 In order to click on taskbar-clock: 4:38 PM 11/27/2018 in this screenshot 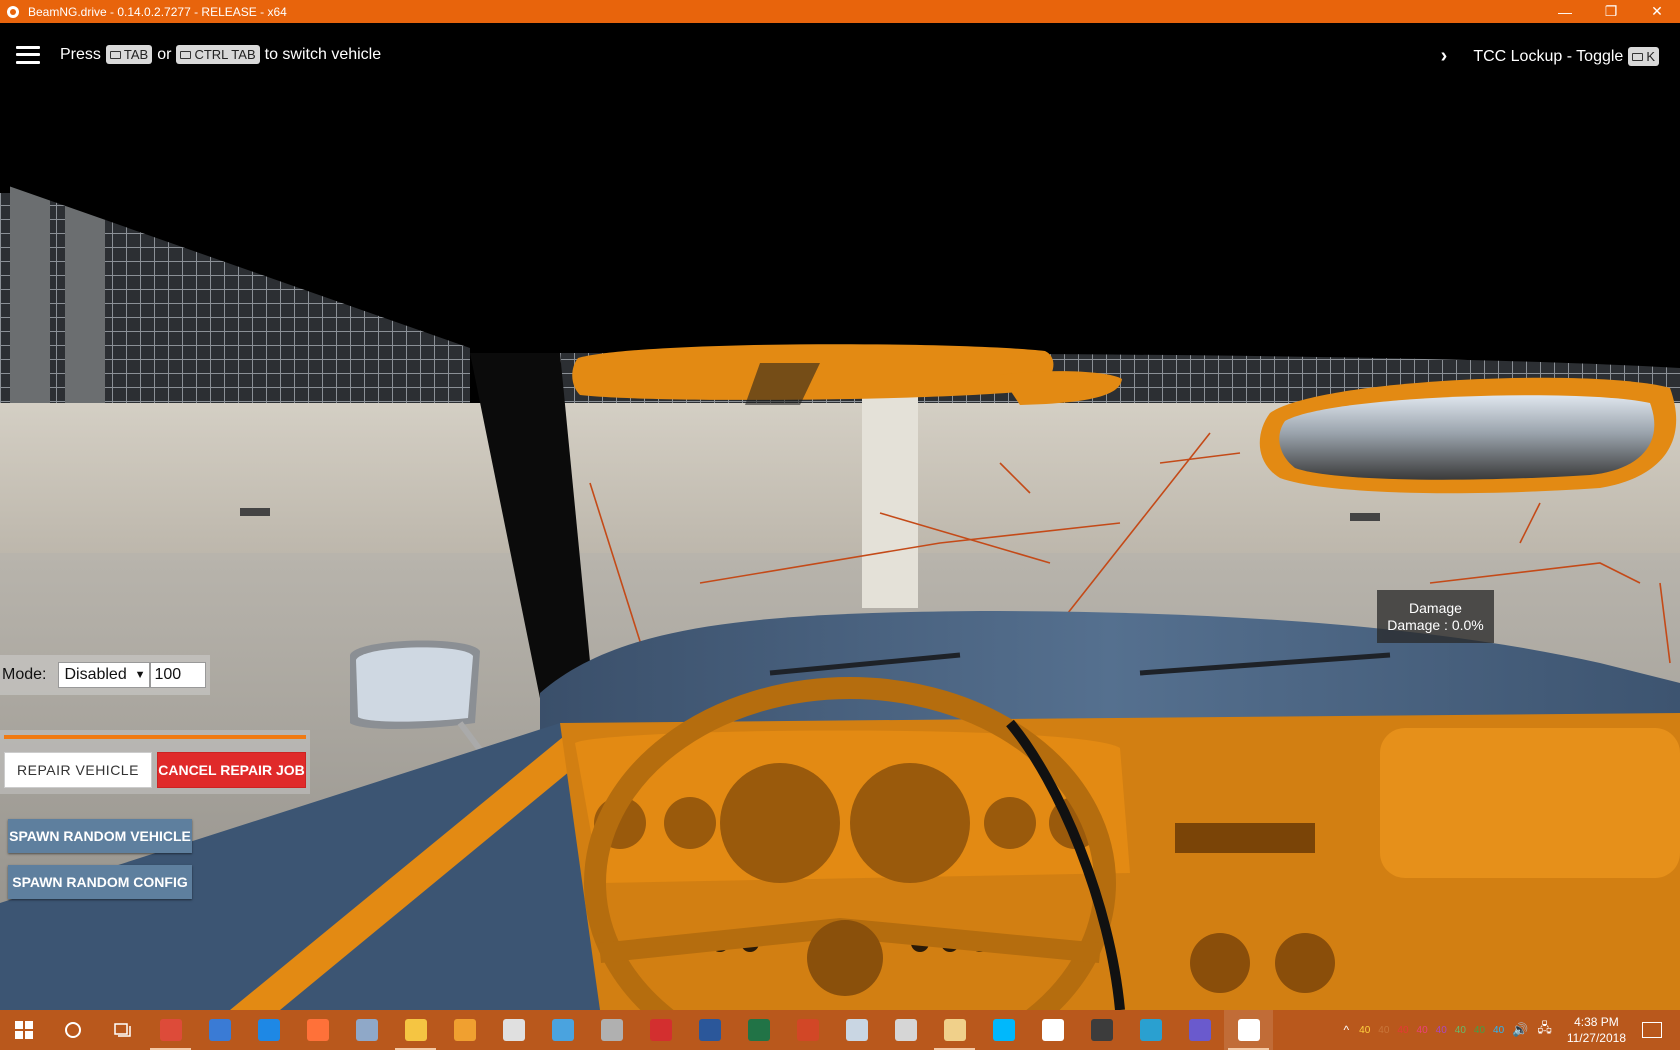, I will do `click(1596, 1030)`.